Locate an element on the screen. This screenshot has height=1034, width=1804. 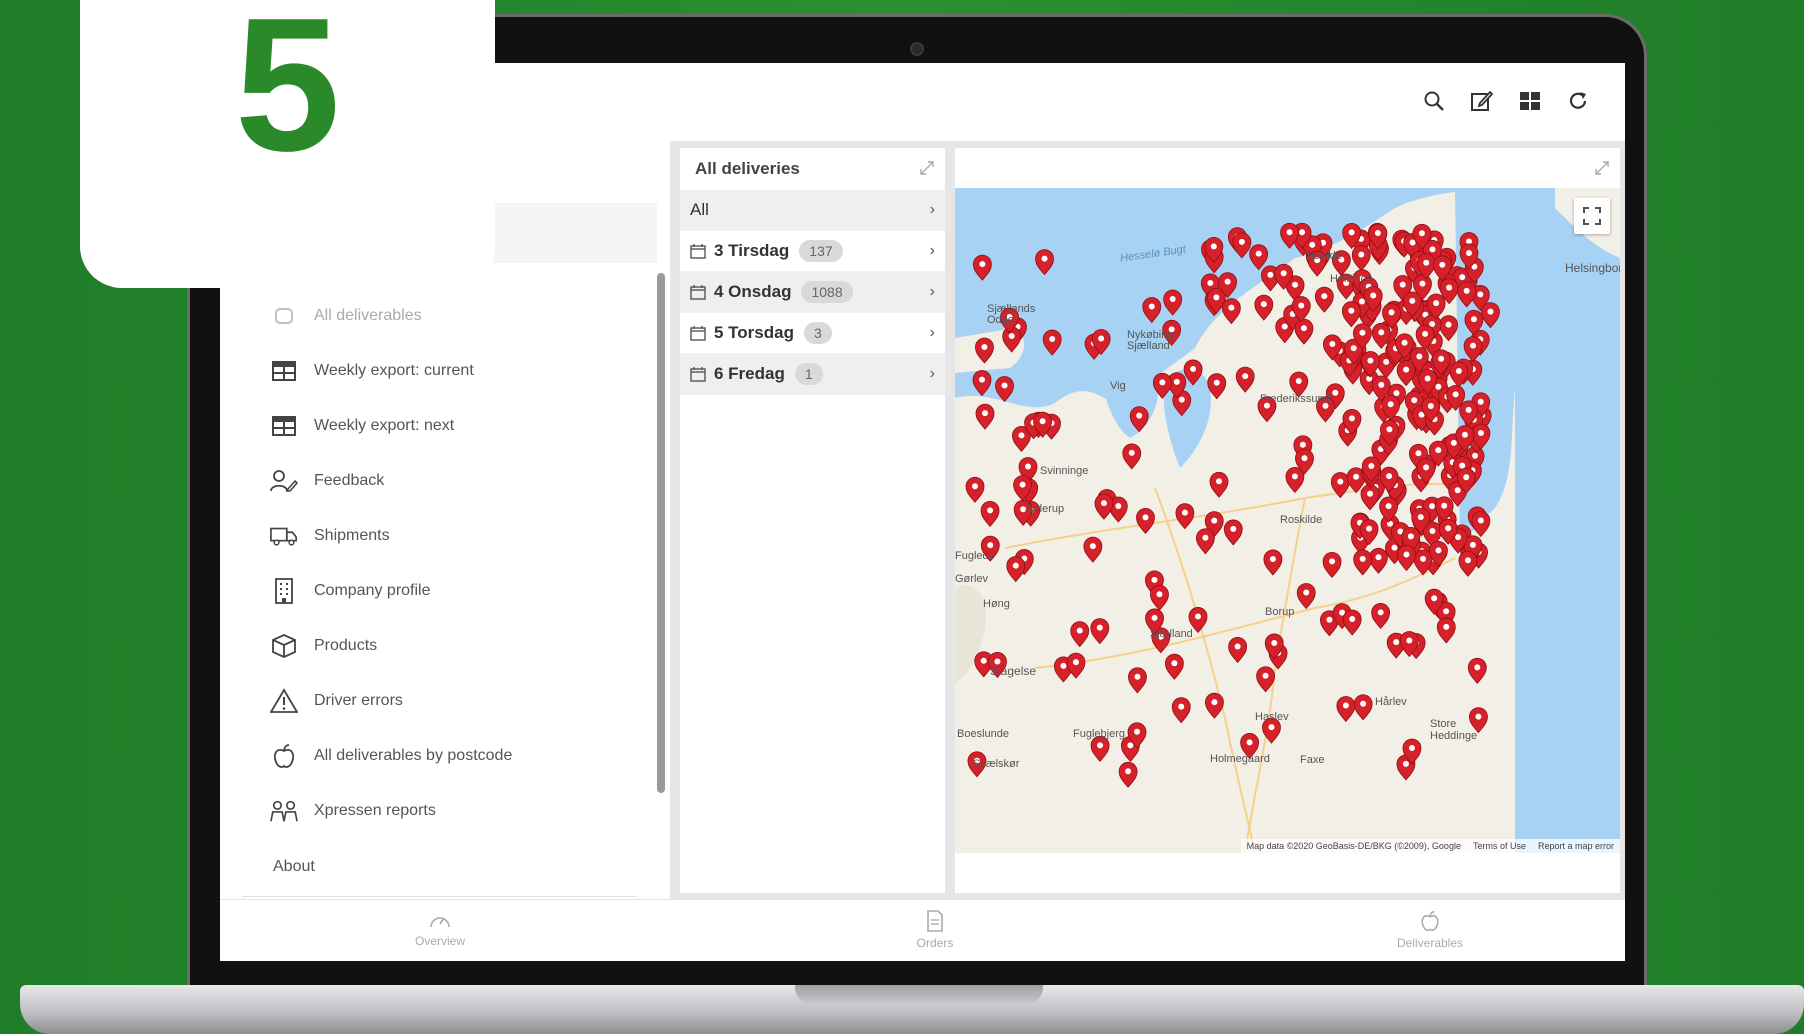
deliveries-row-day: 5 Torsdag 3 › is located at coordinates (812, 333).